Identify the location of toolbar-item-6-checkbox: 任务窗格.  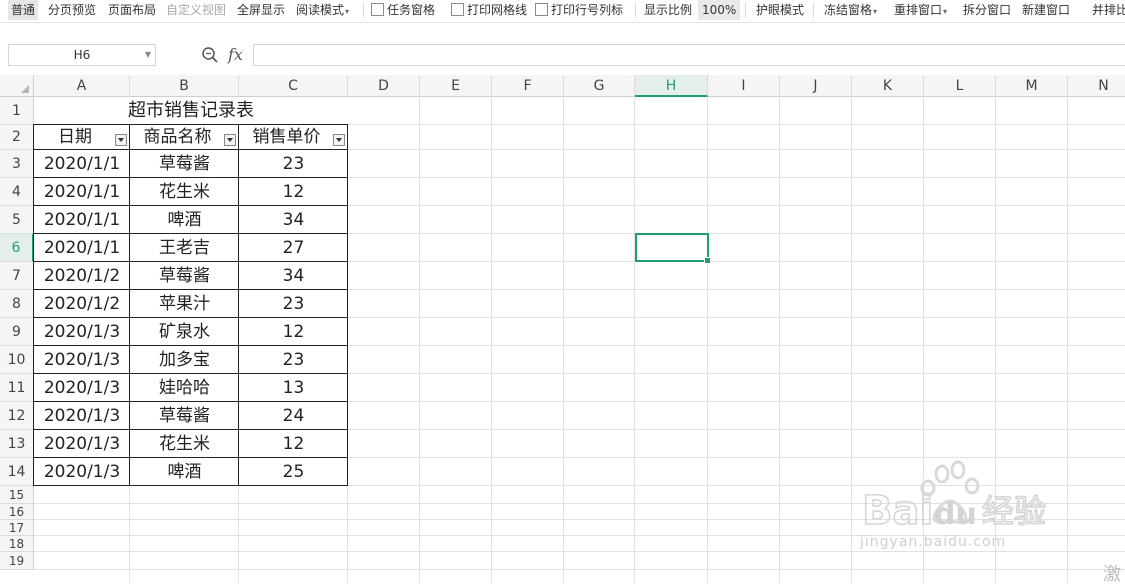
(403, 10).